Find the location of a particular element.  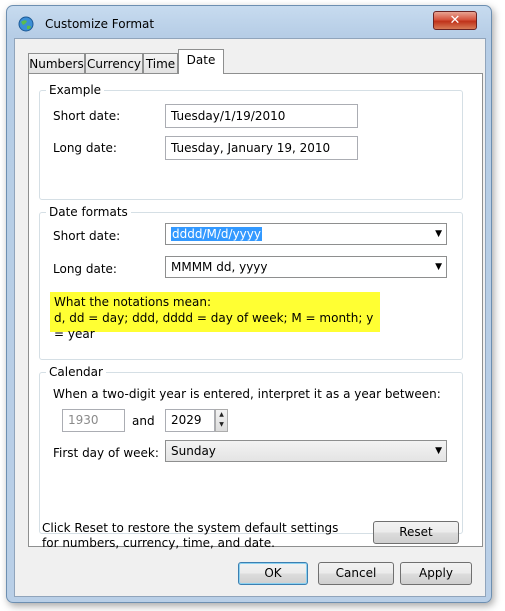

short-date-format-label: Short date: is located at coordinates (87, 236).